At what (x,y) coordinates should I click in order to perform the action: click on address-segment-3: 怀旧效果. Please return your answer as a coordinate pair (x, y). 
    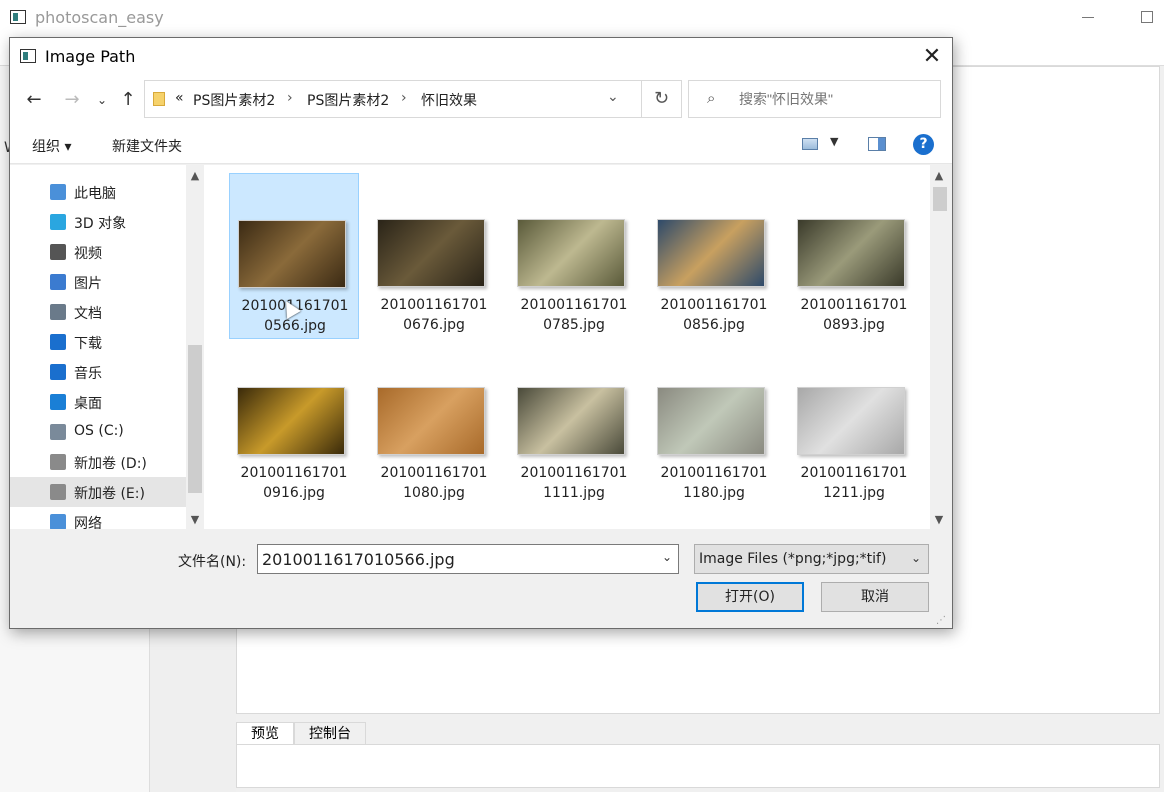
    Looking at the image, I should click on (449, 100).